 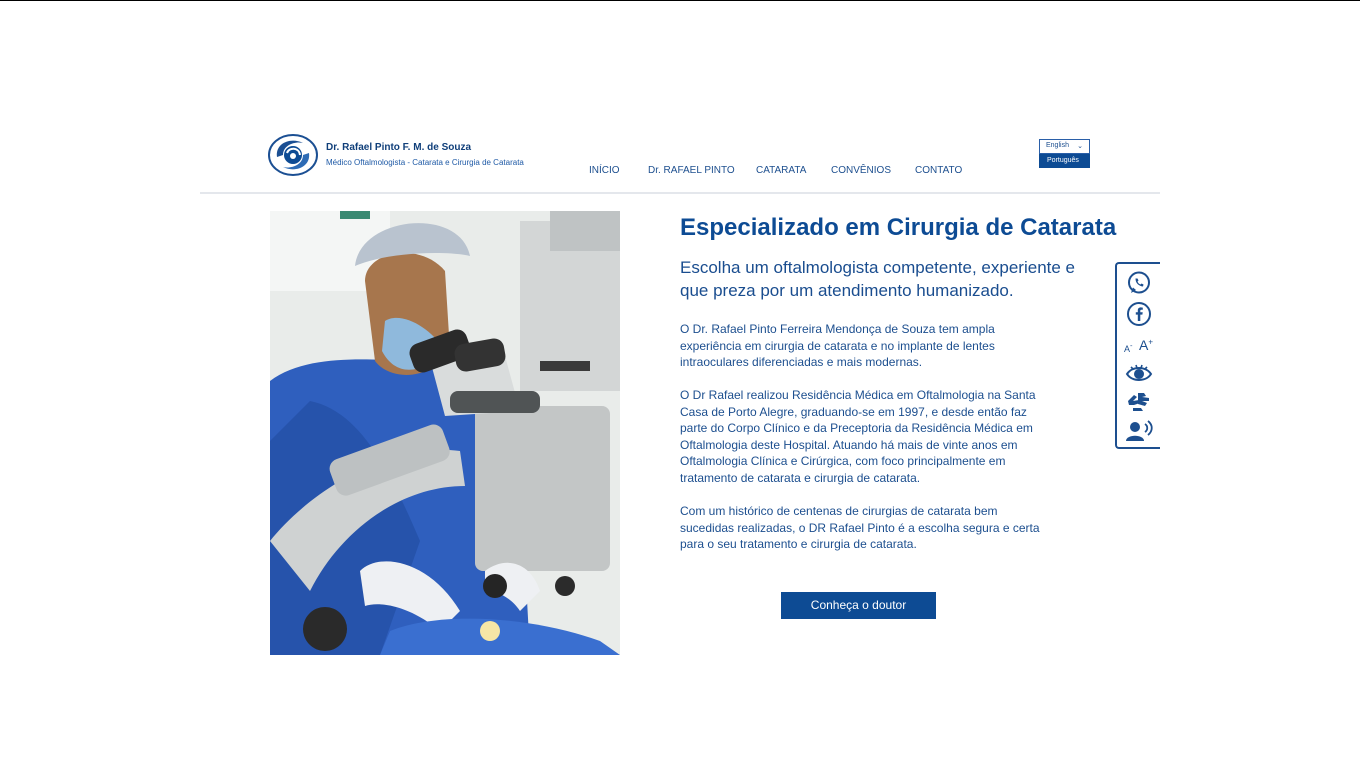 What do you see at coordinates (1131, 345) in the screenshot?
I see `font-decrease-sign: -` at bounding box center [1131, 345].